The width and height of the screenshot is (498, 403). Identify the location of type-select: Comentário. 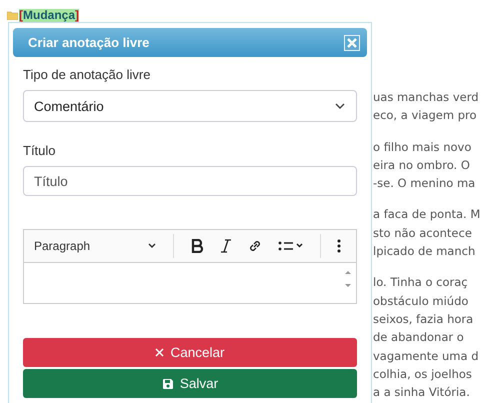
(190, 106).